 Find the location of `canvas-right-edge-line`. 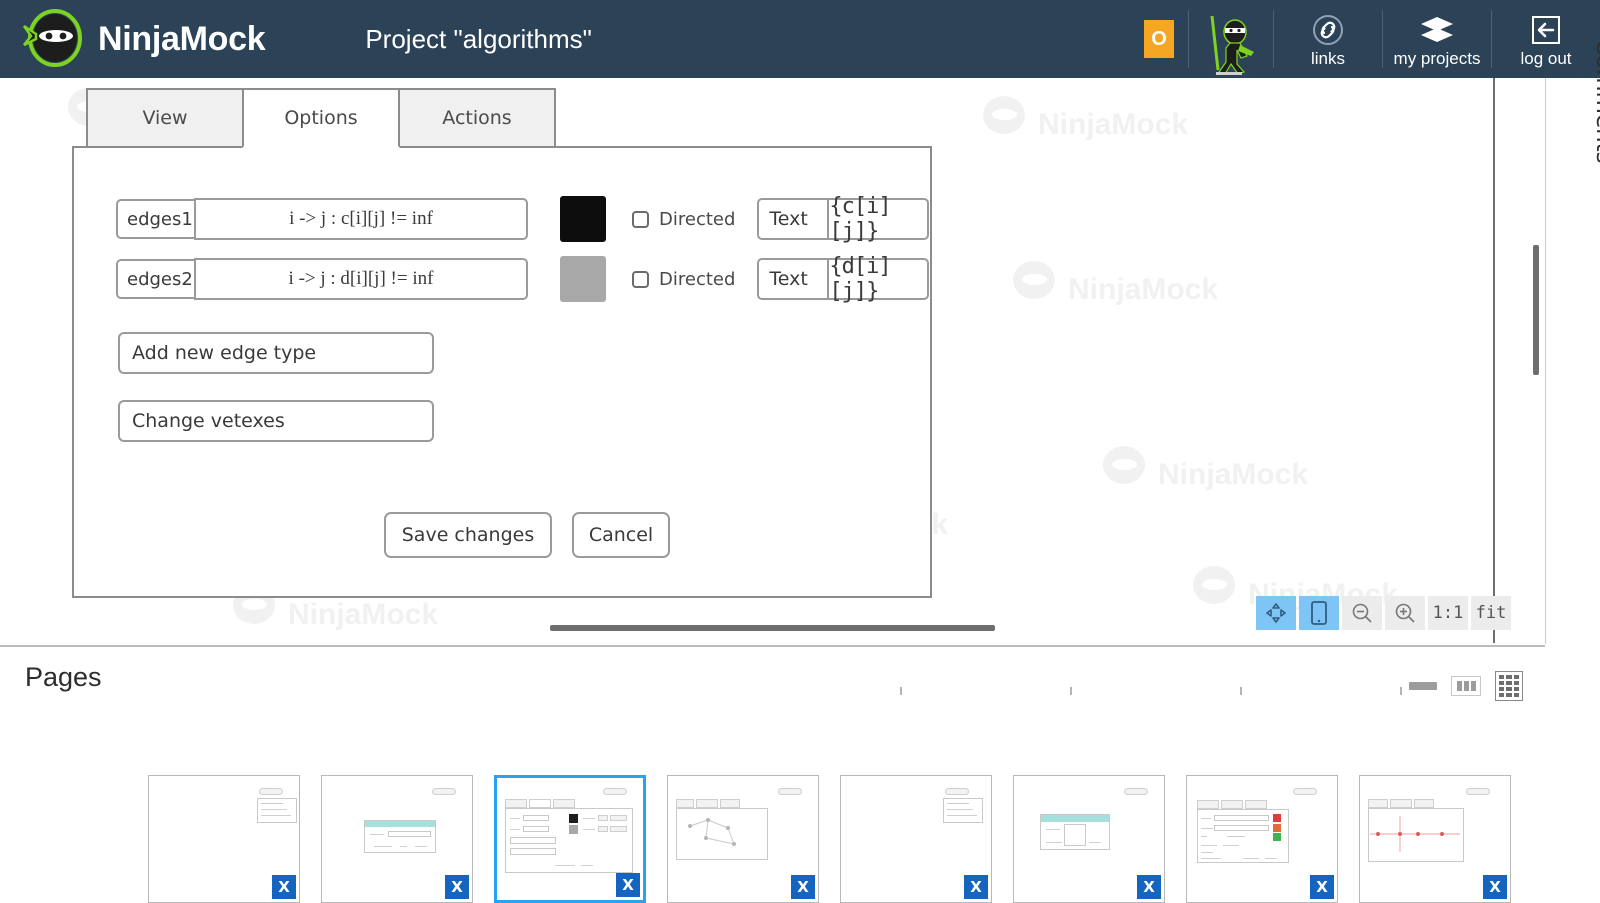

canvas-right-edge-line is located at coordinates (1494, 360).